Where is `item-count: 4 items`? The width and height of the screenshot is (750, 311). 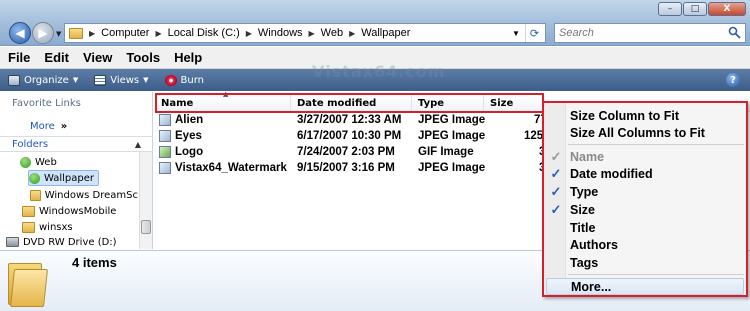 item-count: 4 items is located at coordinates (94, 262).